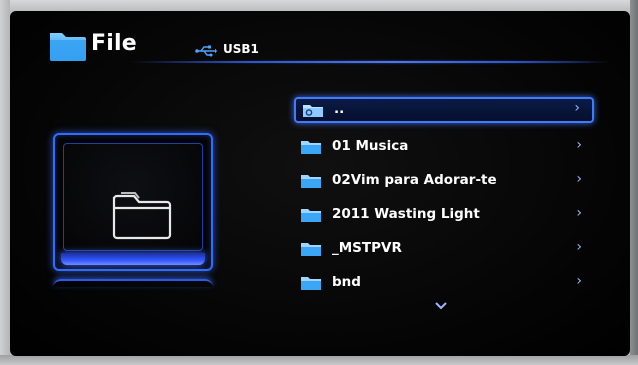 This screenshot has height=365, width=638. Describe the element at coordinates (444, 147) in the screenshot. I see `list-item: 01 Musica ›` at that location.